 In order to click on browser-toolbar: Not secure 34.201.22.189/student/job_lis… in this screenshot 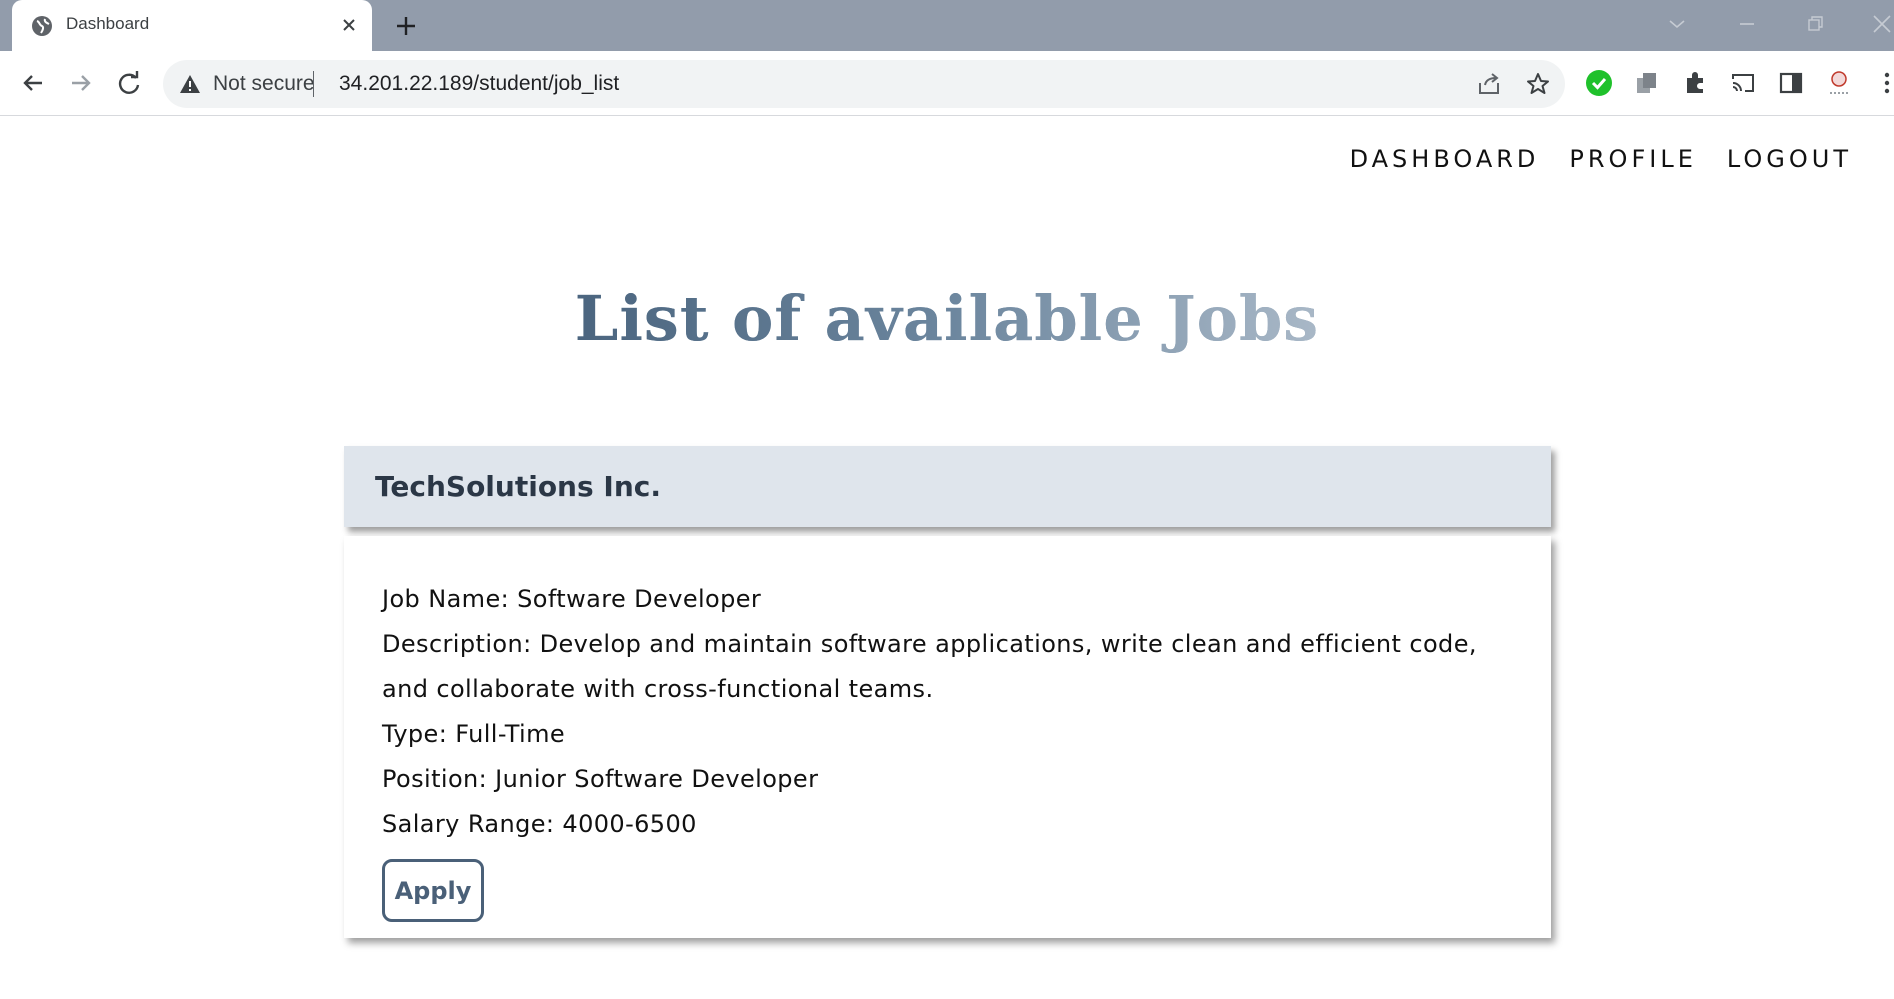, I will do `click(947, 83)`.